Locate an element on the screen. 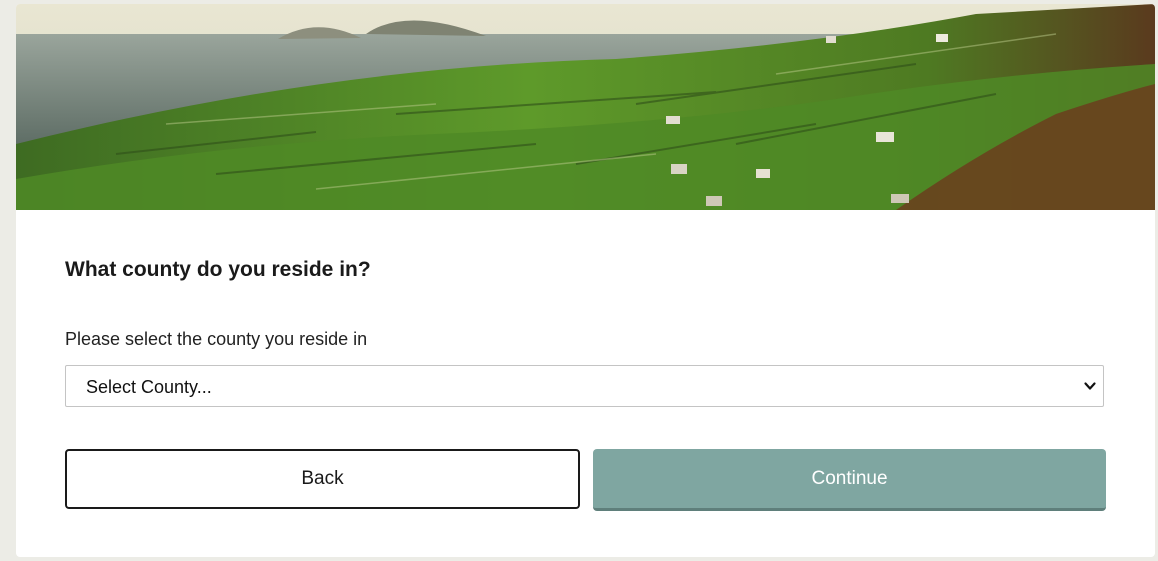 This screenshot has width=1158, height=561. back-button: Back is located at coordinates (322, 479).